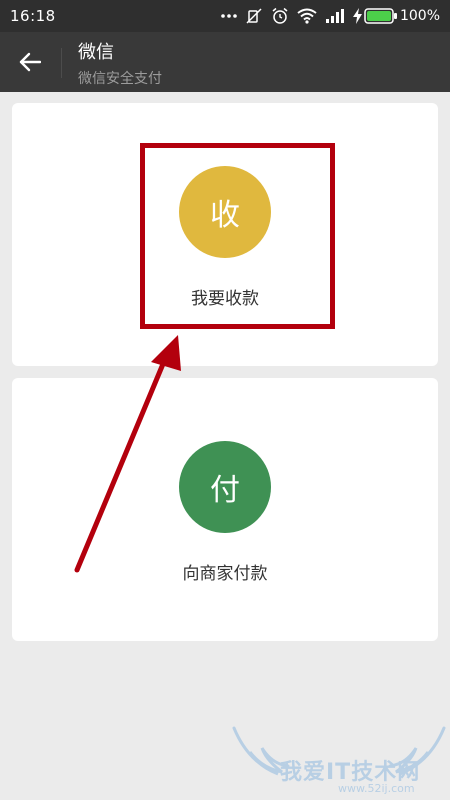 This screenshot has width=450, height=800. What do you see at coordinates (120, 79) in the screenshot?
I see `page-subtitle: 微信安全支付` at bounding box center [120, 79].